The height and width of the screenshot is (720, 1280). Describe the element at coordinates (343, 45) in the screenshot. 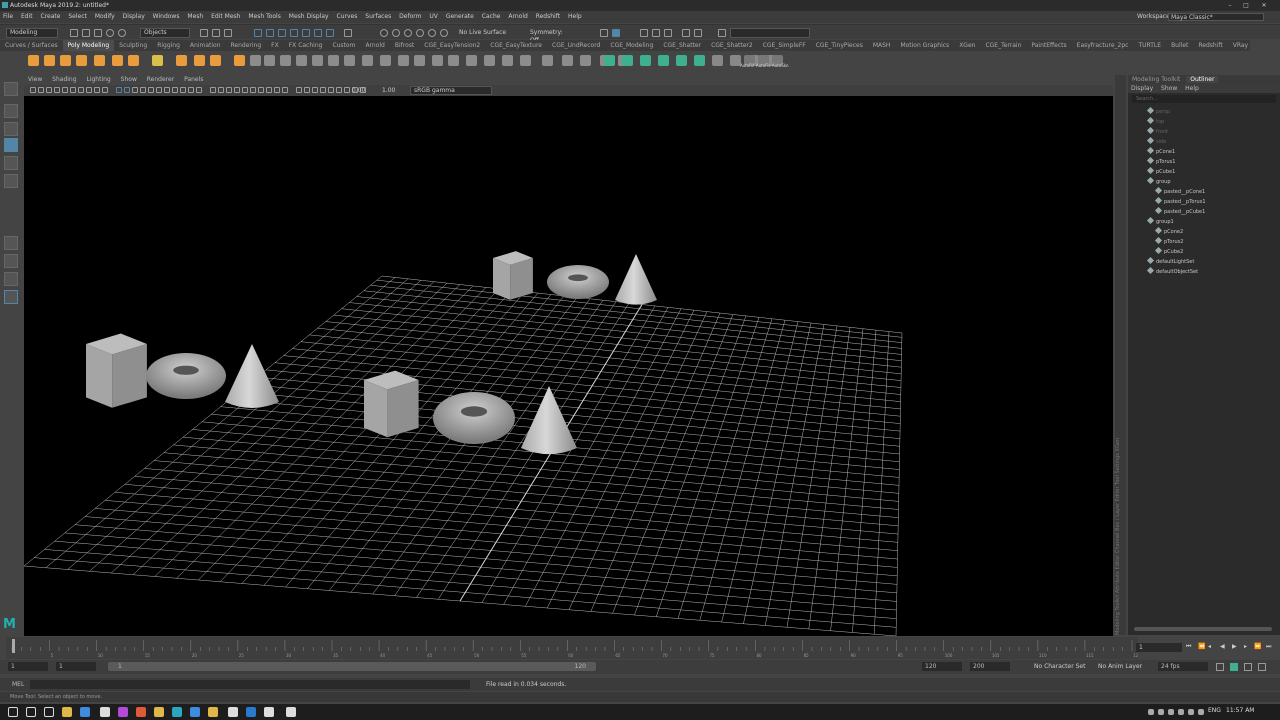

I see `shelf-tab-custom: Custom` at that location.